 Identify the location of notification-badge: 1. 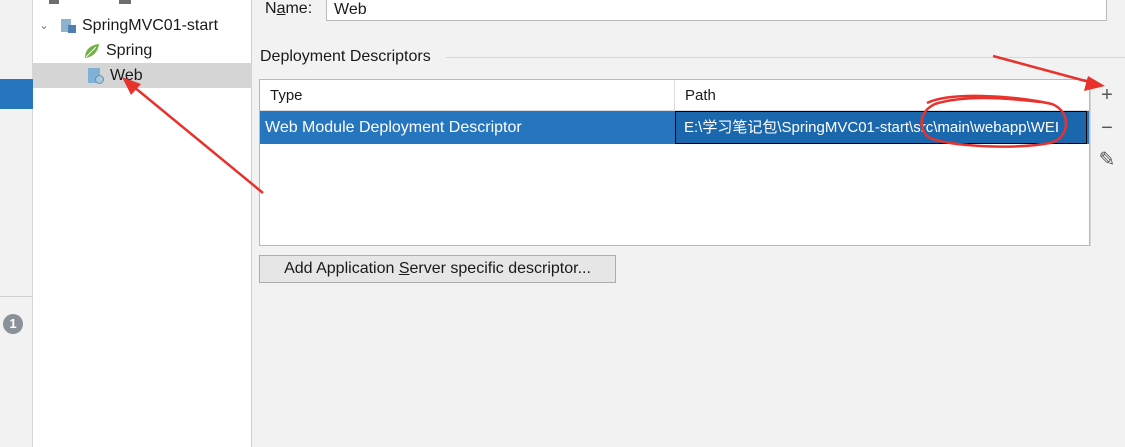
(13, 324).